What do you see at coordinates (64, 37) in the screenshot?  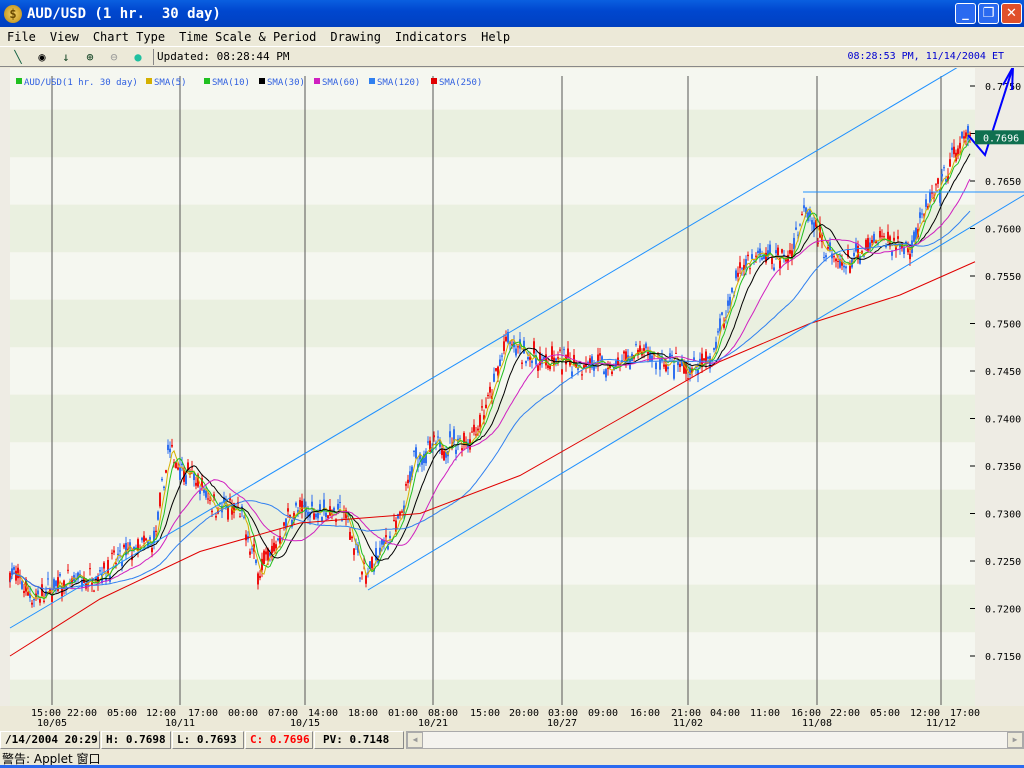 I see `menu-view: View` at bounding box center [64, 37].